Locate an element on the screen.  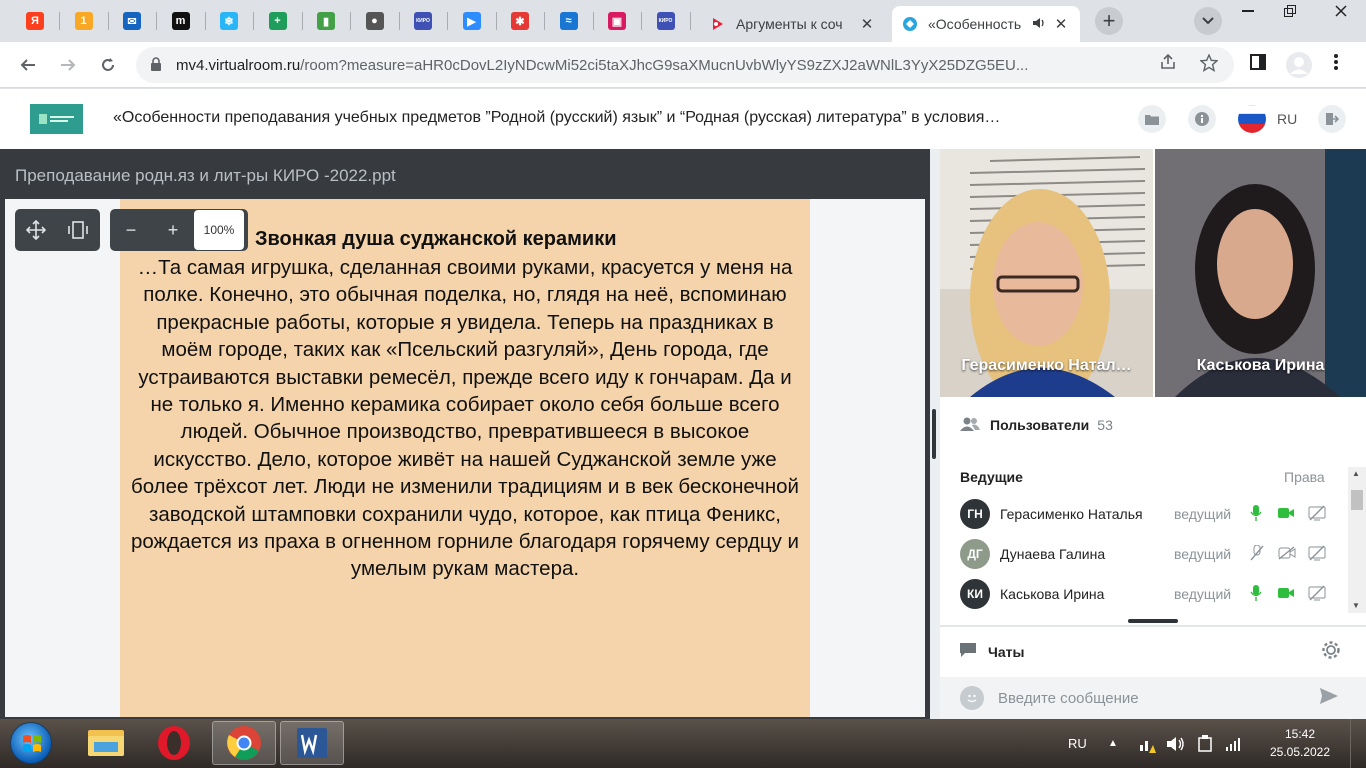
user-role: ведущий is located at coordinates (1203, 514).